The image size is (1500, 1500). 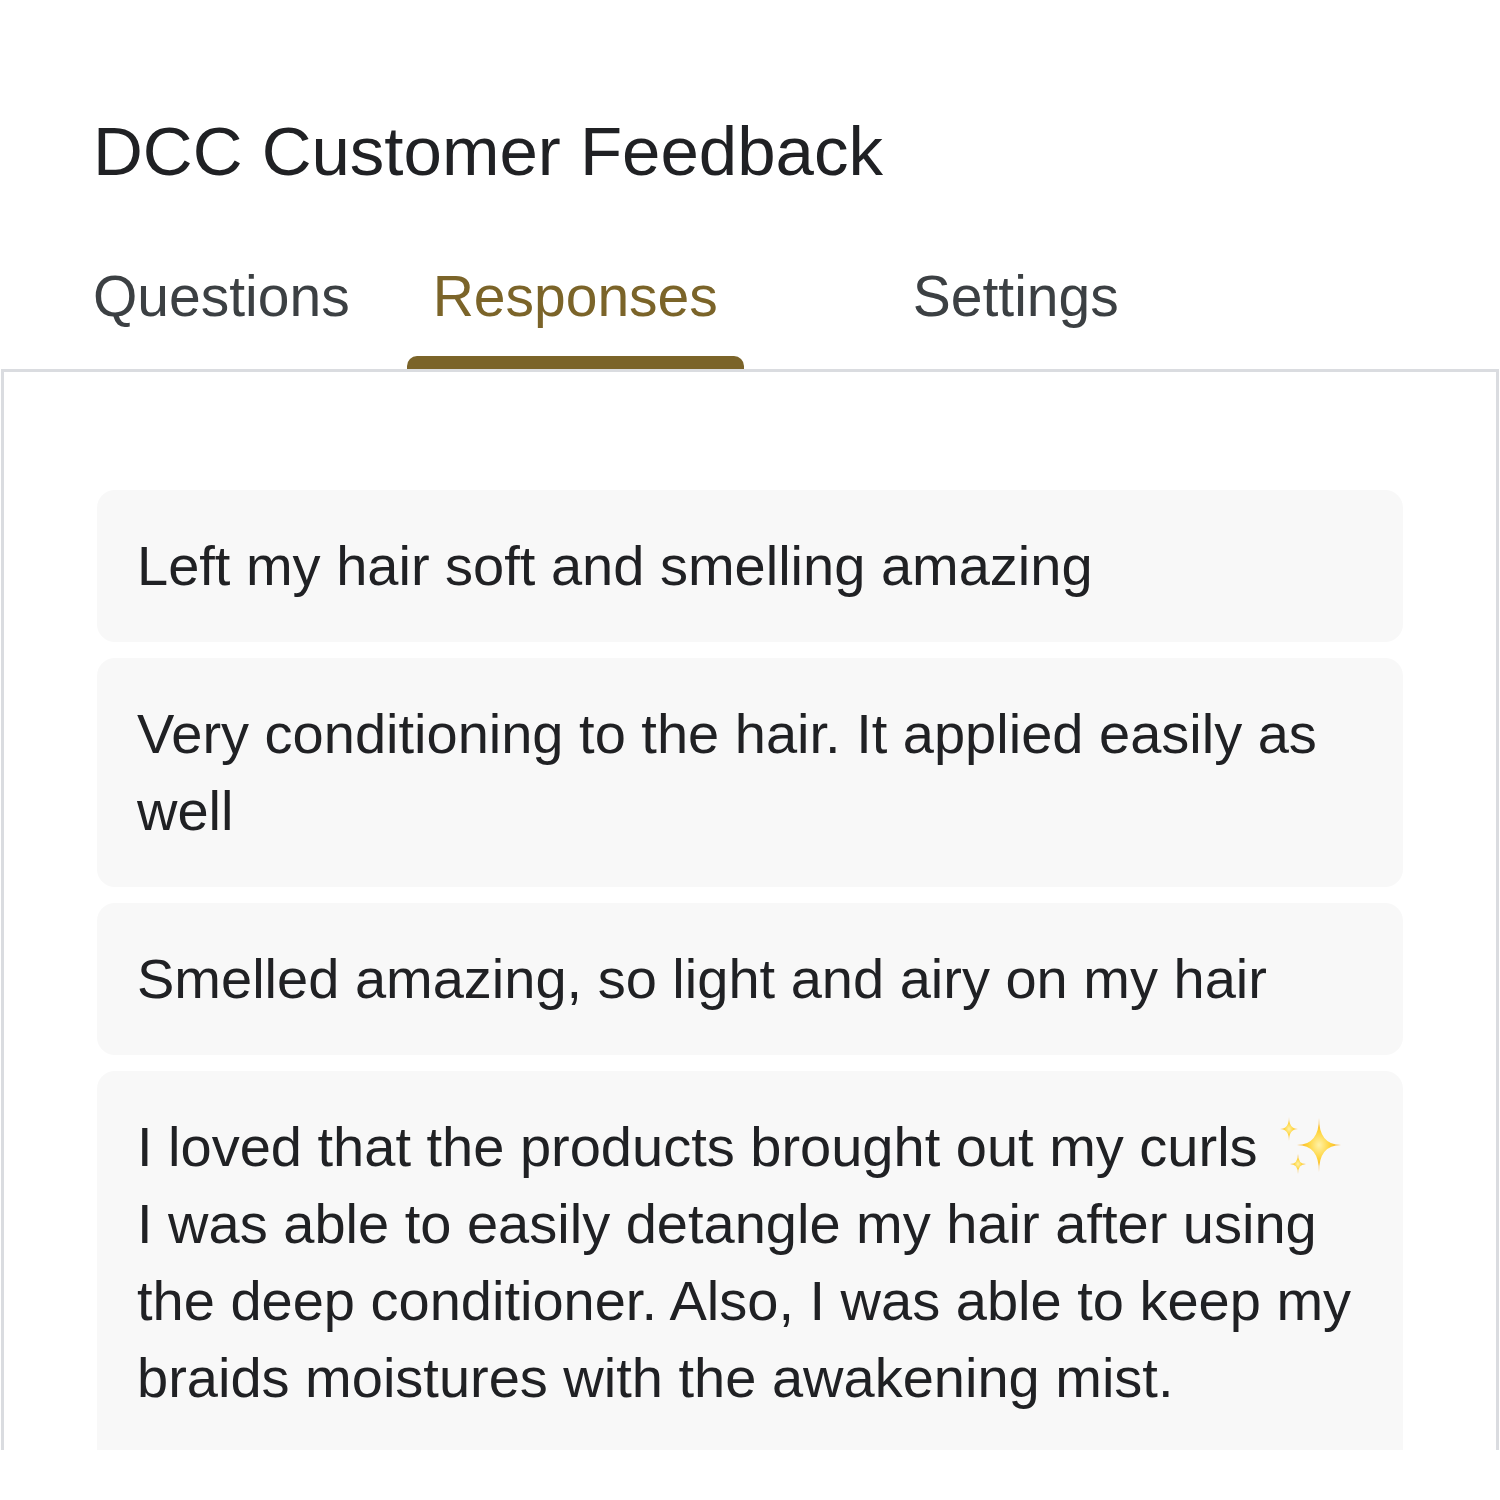 What do you see at coordinates (697, 1146) in the screenshot?
I see `response-text: I loved that the products brought out my curls` at bounding box center [697, 1146].